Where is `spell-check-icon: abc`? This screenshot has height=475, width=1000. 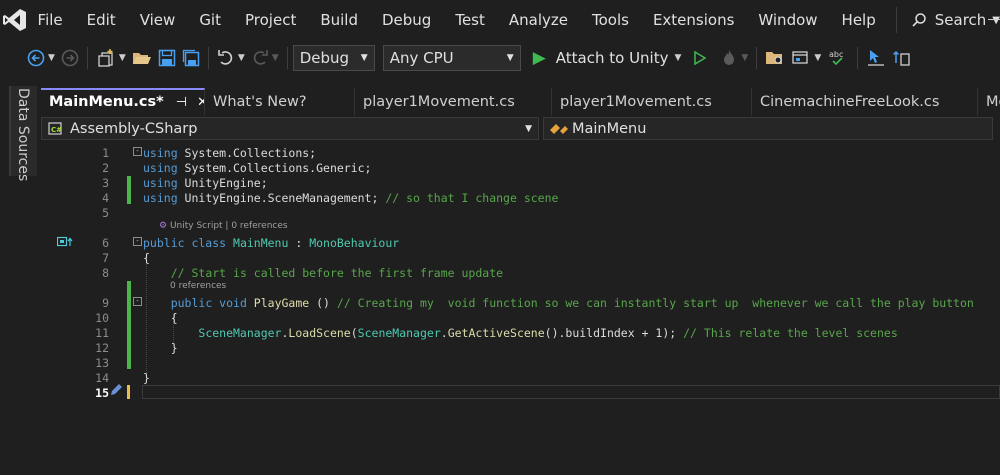 spell-check-icon: abc is located at coordinates (836, 58).